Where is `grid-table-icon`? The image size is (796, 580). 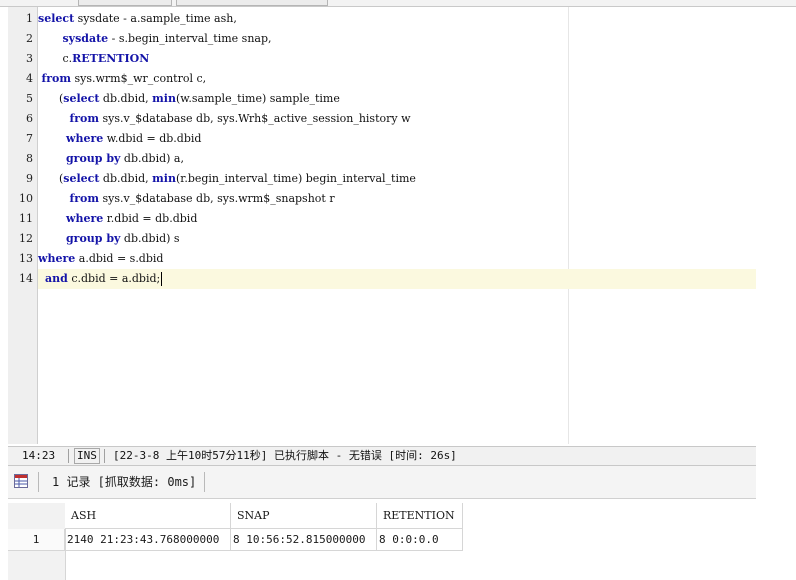 grid-table-icon is located at coordinates (21, 481).